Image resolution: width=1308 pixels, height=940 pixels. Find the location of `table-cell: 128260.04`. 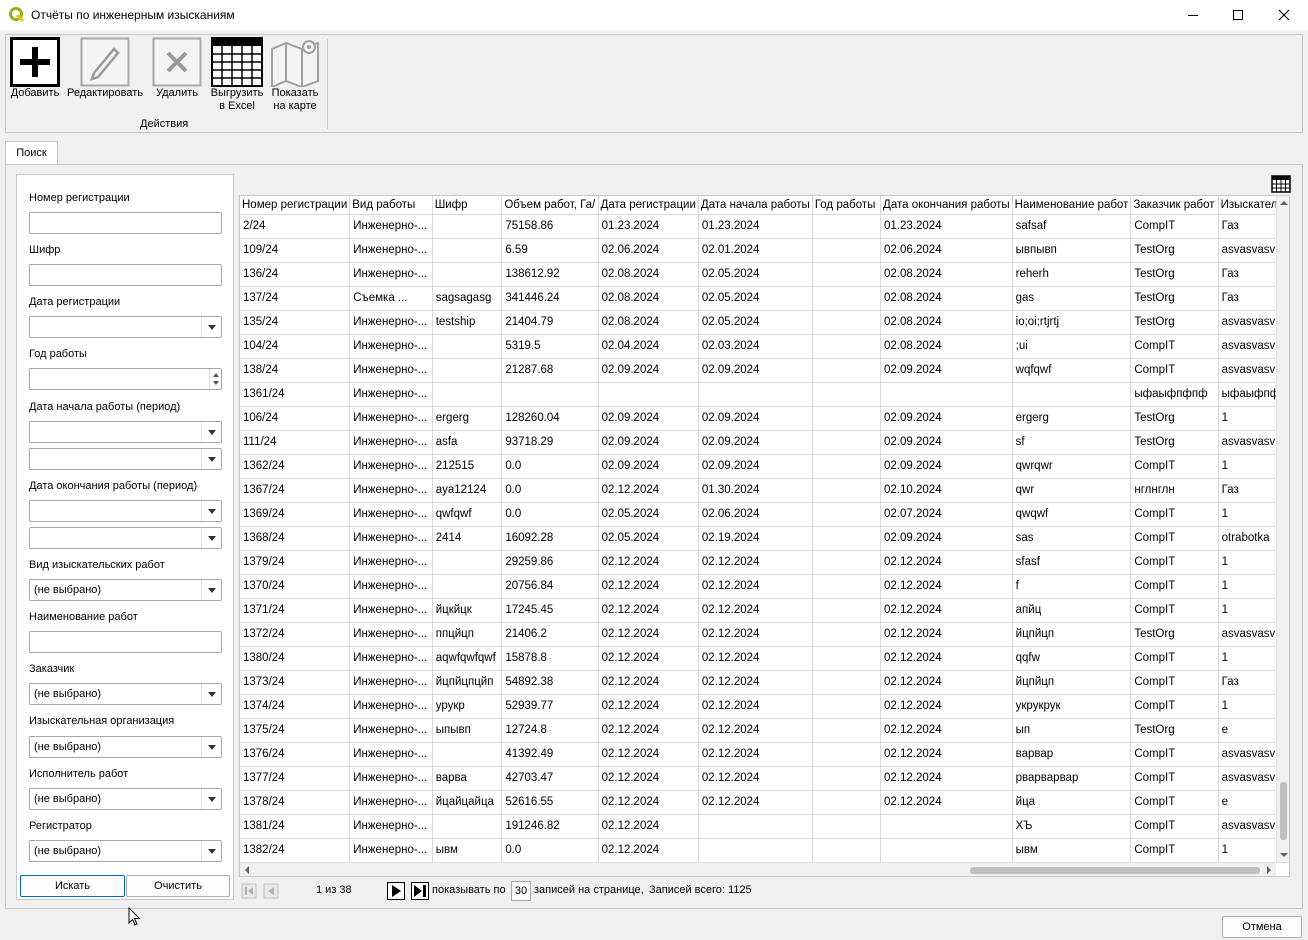

table-cell: 128260.04 is located at coordinates (550, 418).